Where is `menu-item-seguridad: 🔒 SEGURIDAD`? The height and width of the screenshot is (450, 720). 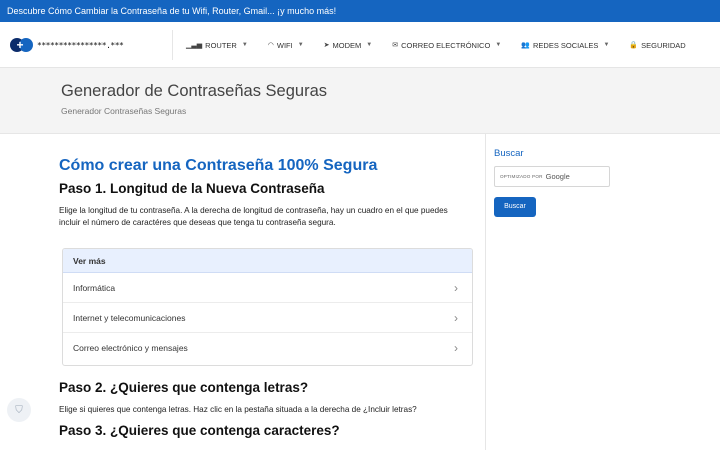
menu-item-seguridad: 🔒 SEGURIDAD is located at coordinates (657, 45).